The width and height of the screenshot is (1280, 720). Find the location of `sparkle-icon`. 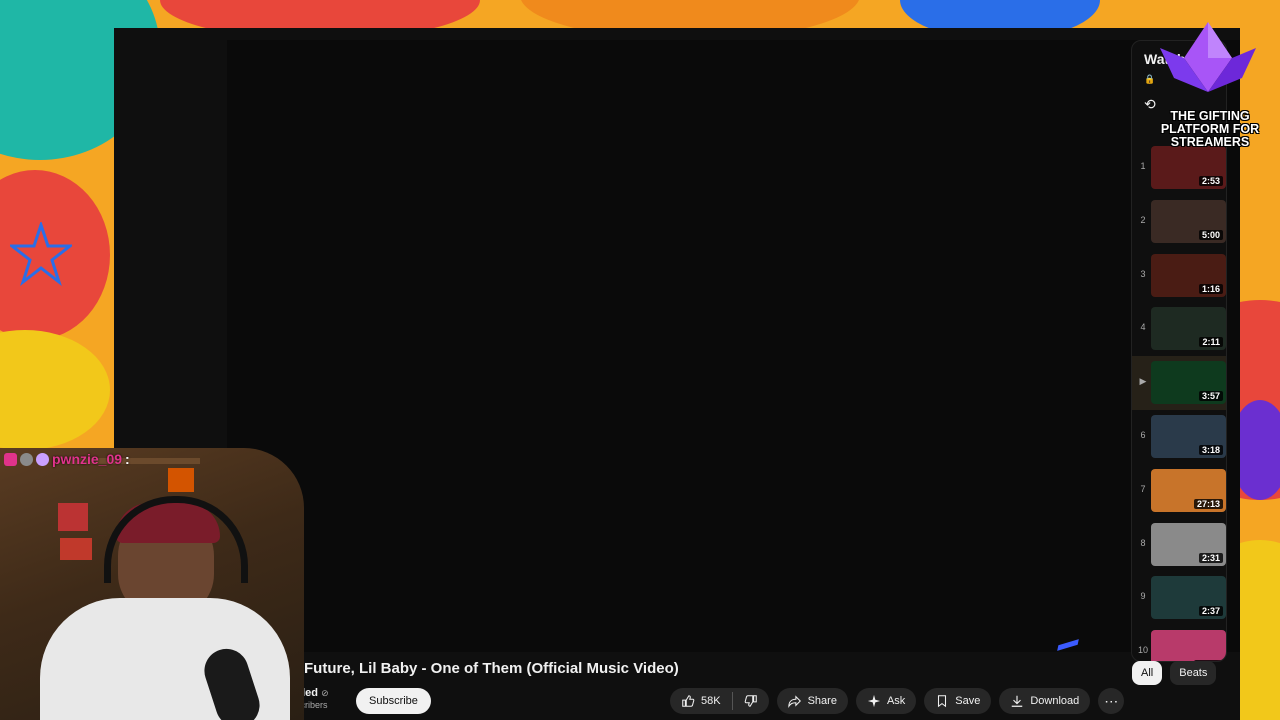

sparkle-icon is located at coordinates (874, 701).